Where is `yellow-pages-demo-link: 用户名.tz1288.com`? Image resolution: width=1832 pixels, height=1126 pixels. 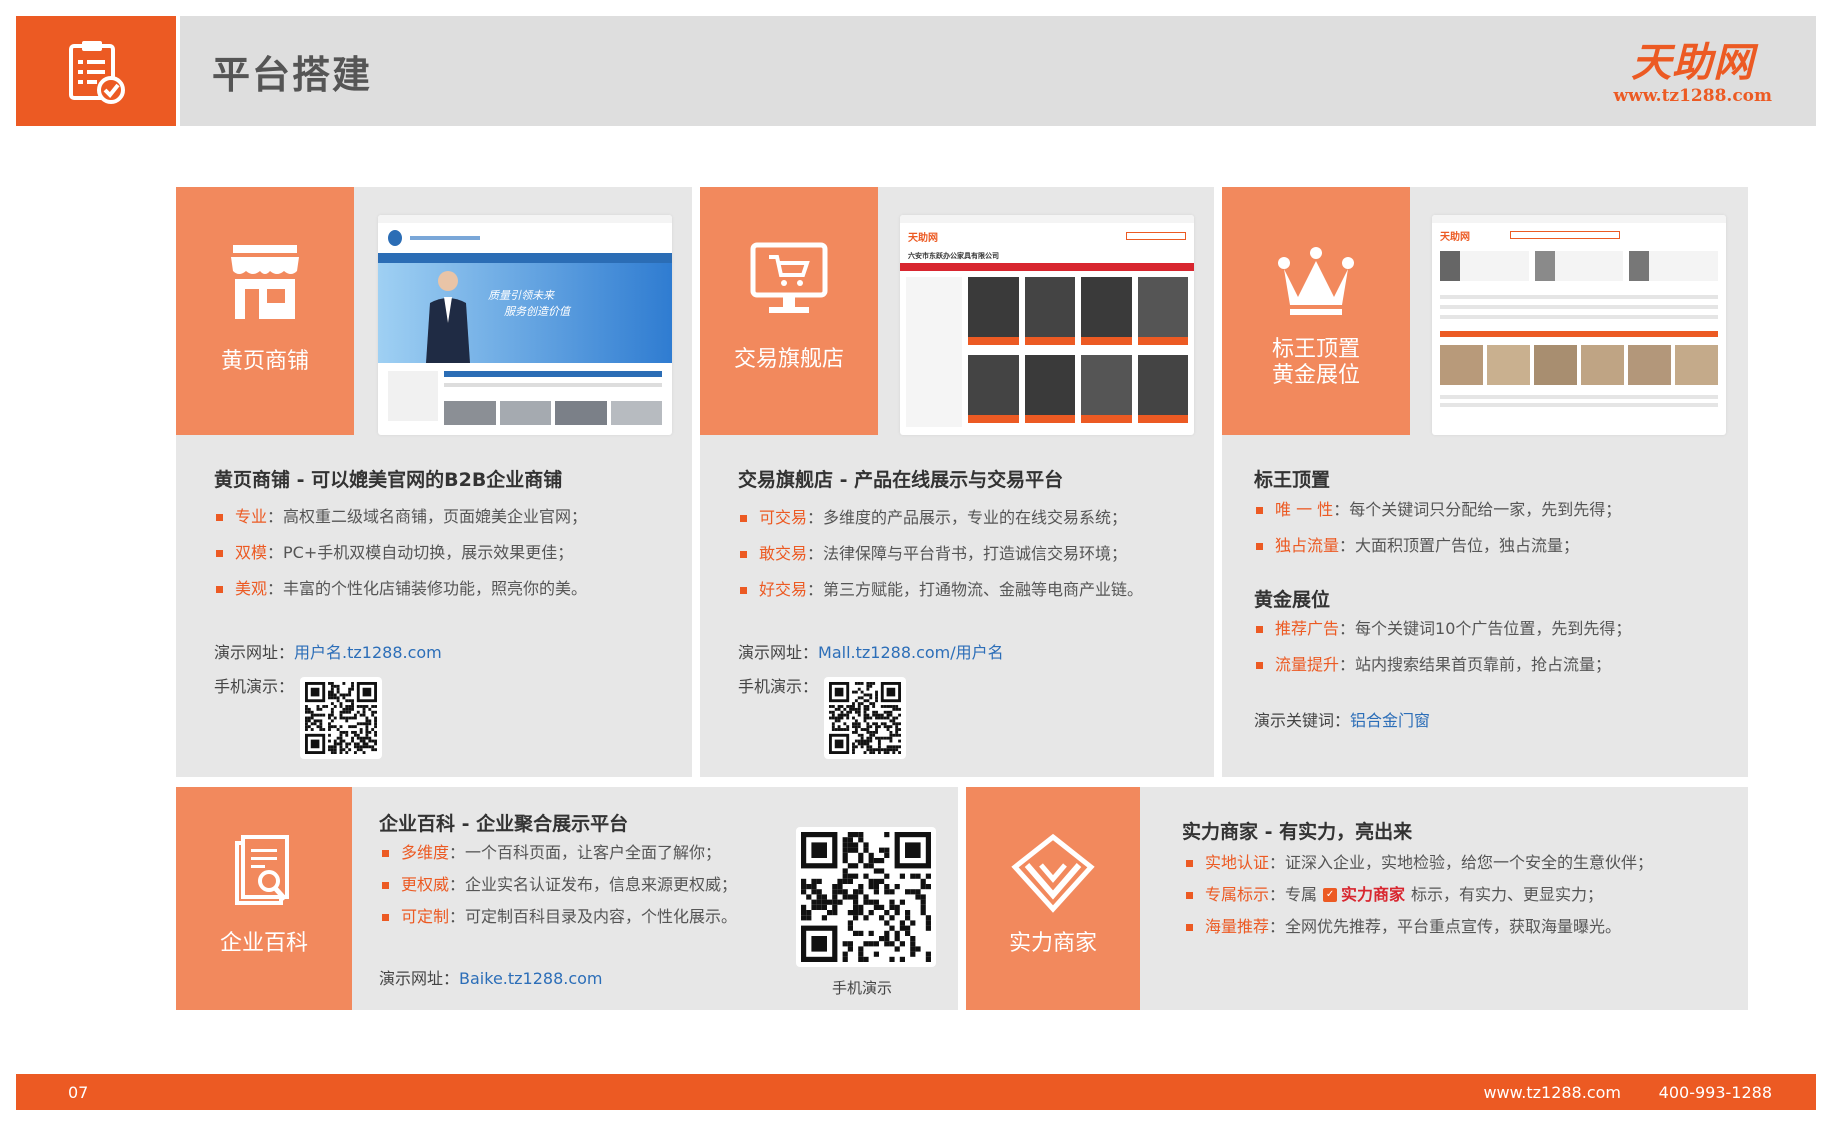
yellow-pages-demo-link: 用户名.tz1288.com is located at coordinates (368, 652).